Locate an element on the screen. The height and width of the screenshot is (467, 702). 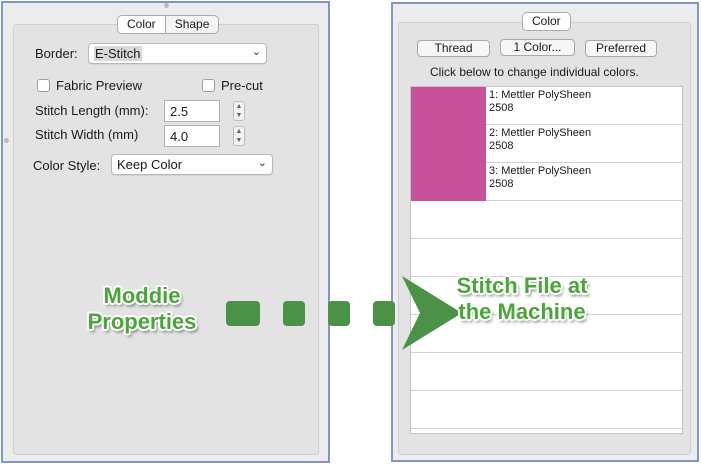
stitch-file-caption: Stitch File at the Machine is located at coordinates (522, 298).